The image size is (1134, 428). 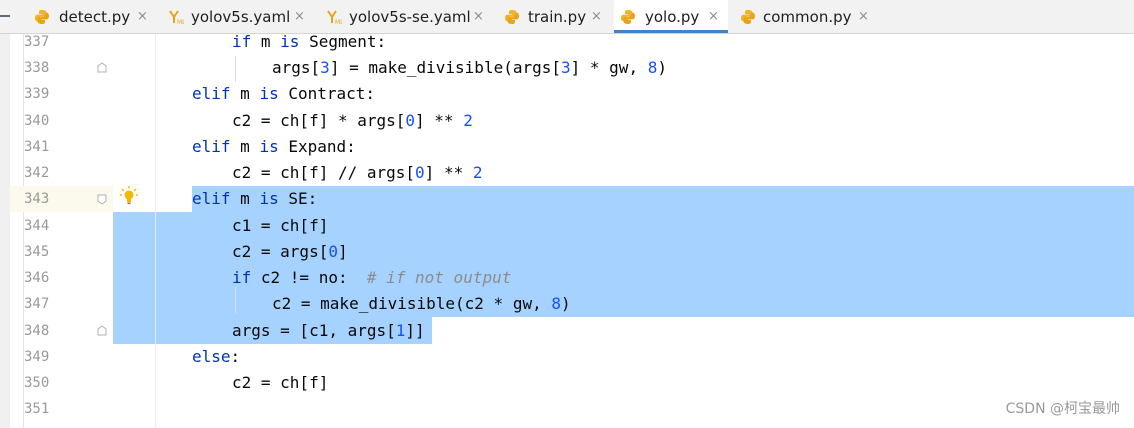 What do you see at coordinates (254, 199) in the screenshot?
I see `code-line-343: elif m is SE:` at bounding box center [254, 199].